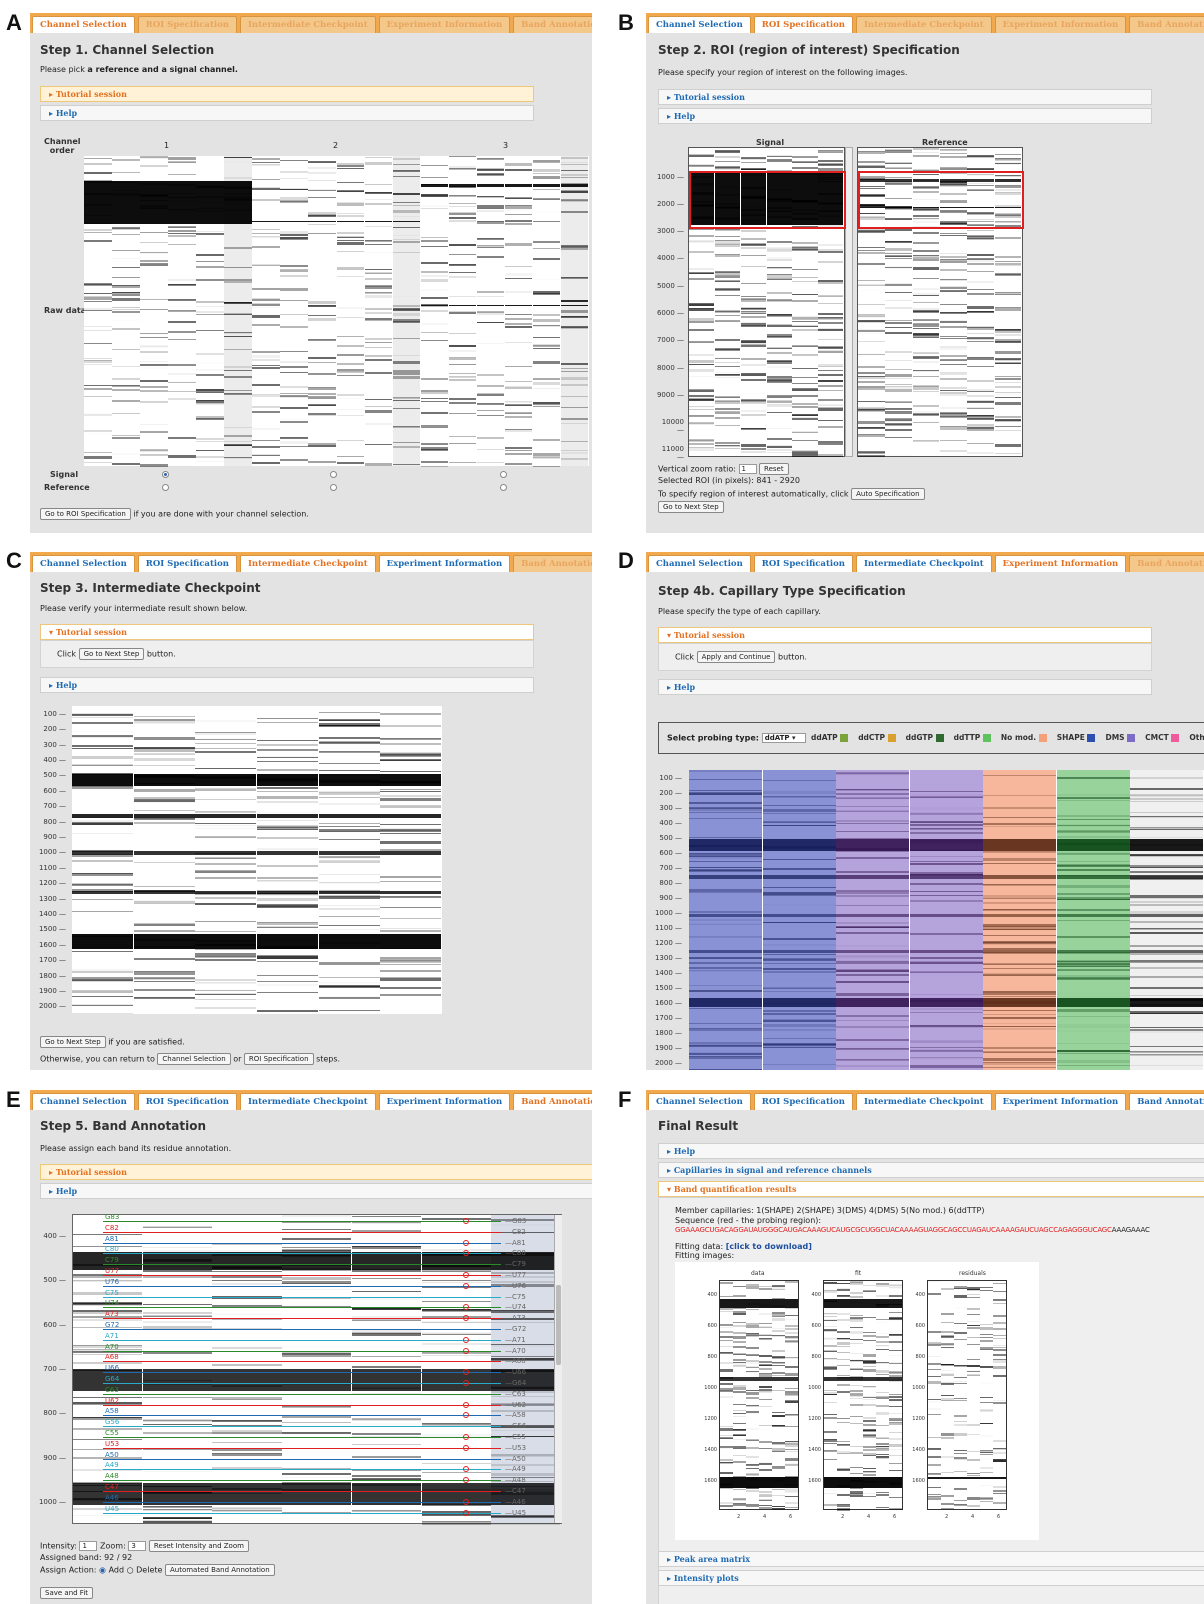 The image size is (1204, 1604). I want to click on roi-rectangle-signal, so click(767, 200).